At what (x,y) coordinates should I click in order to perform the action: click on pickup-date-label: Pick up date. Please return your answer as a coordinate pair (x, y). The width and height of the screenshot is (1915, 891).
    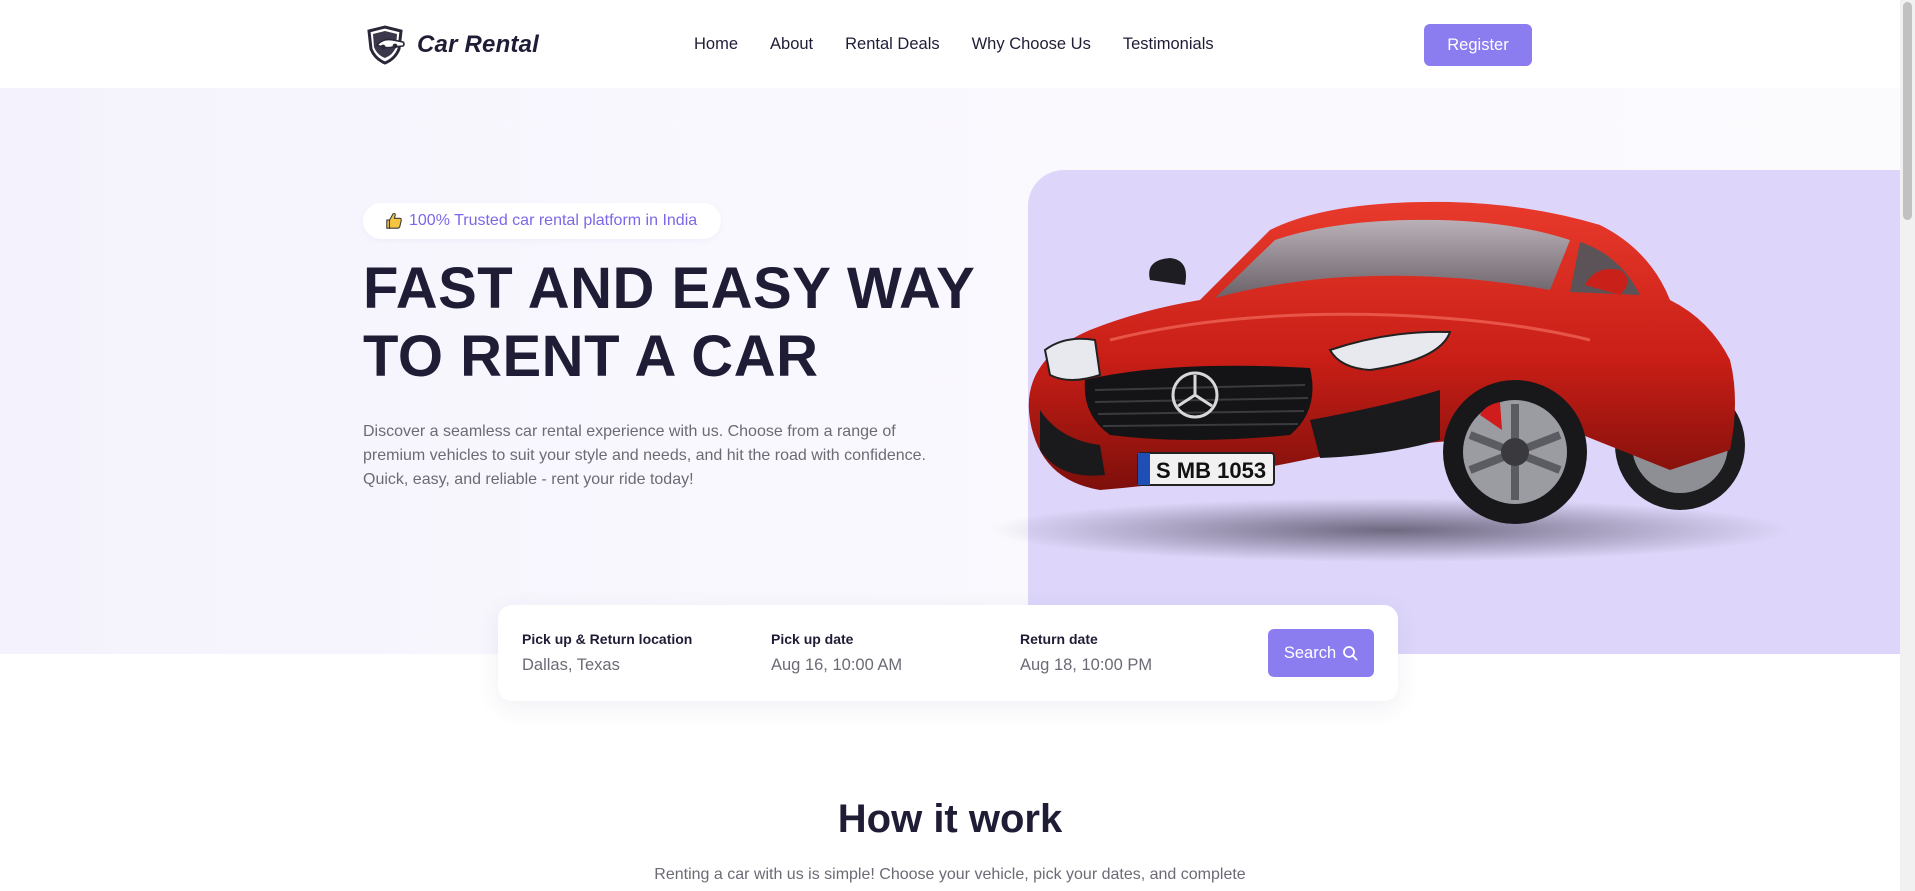
    Looking at the image, I should click on (812, 639).